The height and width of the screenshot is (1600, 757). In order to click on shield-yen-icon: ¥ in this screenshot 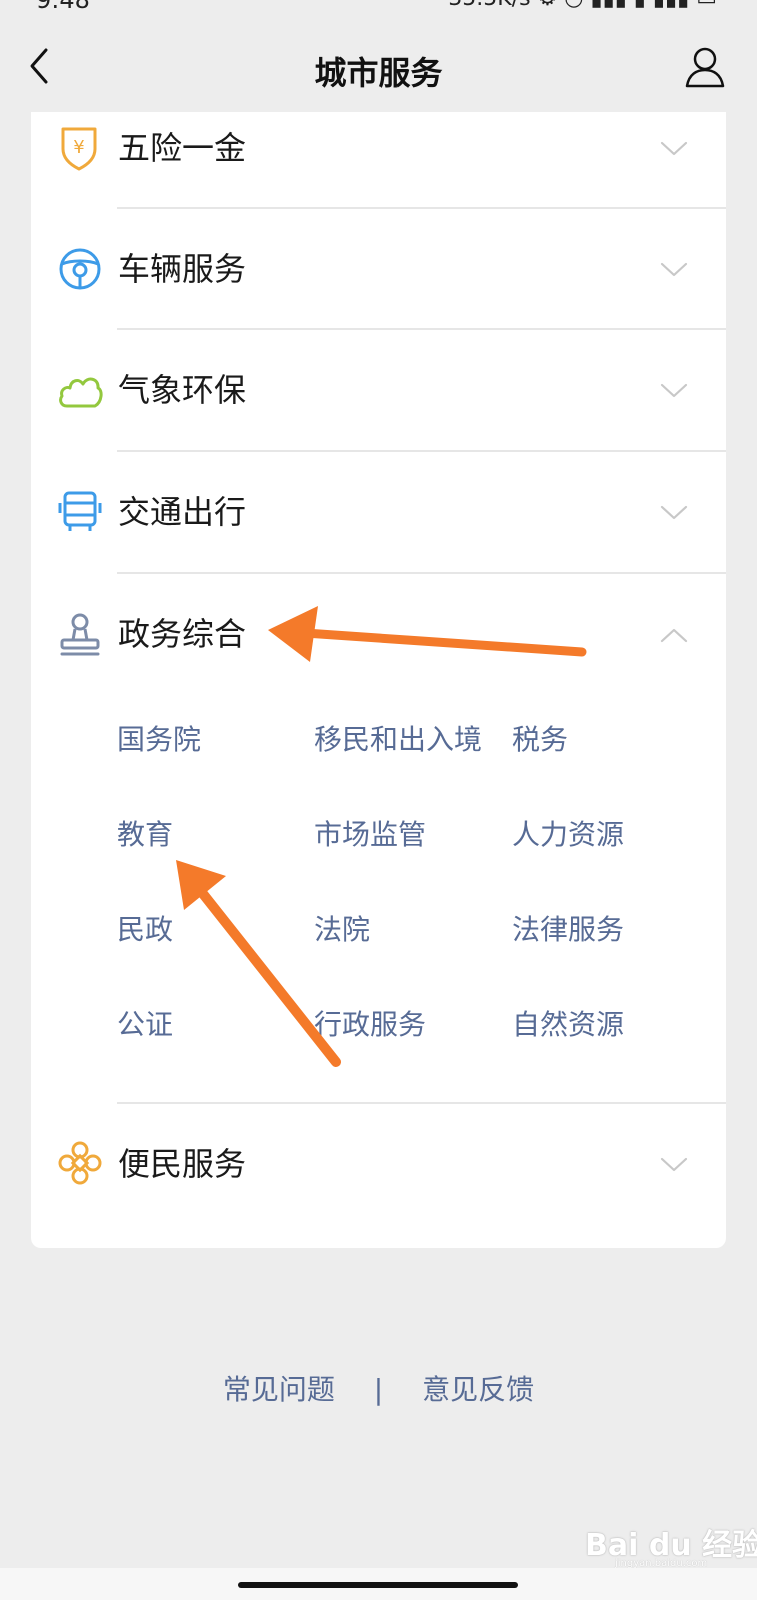, I will do `click(79, 149)`.